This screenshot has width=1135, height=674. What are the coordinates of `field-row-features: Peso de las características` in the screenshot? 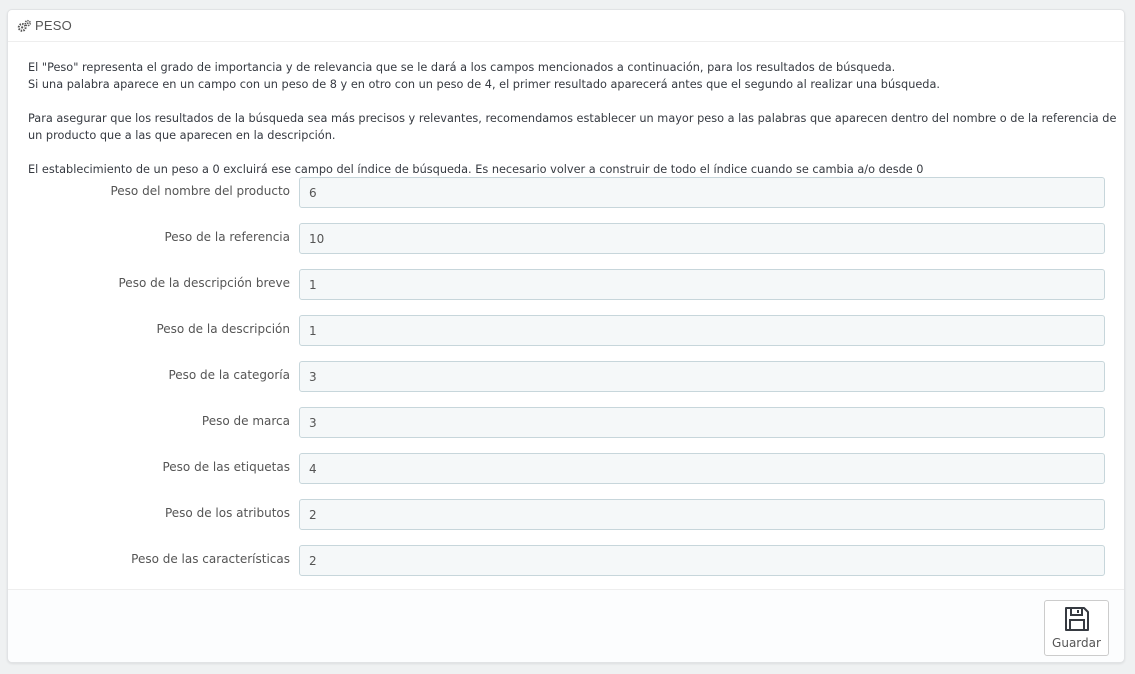 It's located at (567, 560).